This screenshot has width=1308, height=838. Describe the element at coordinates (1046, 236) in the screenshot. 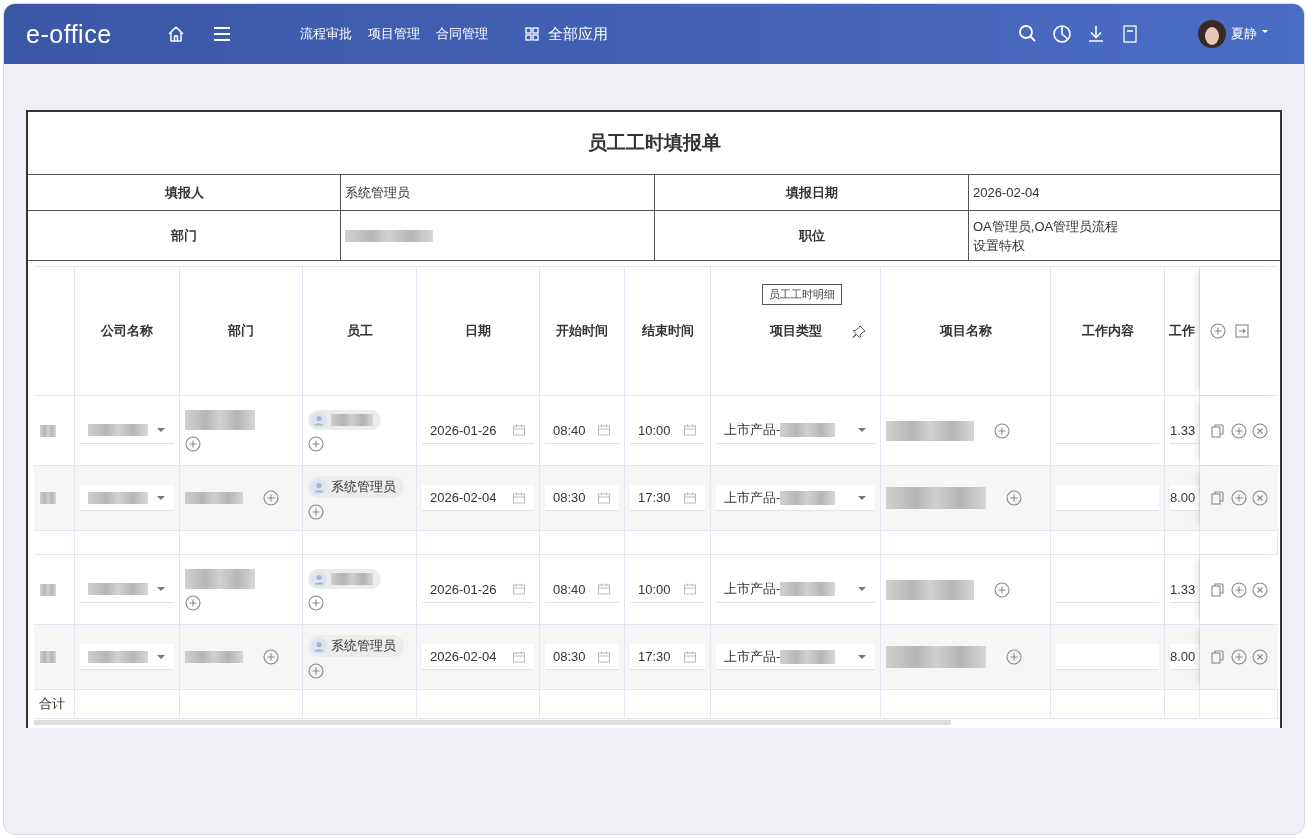

I see `field-value: OA管理员,OA管理员流程设置特权` at that location.